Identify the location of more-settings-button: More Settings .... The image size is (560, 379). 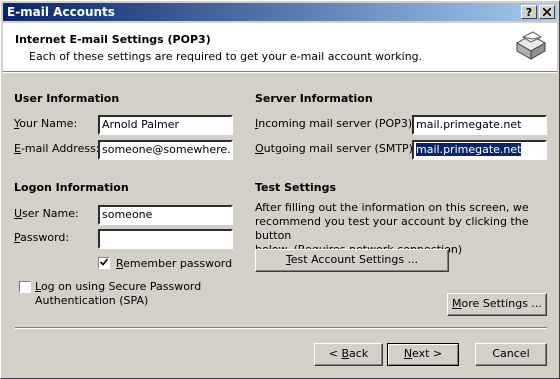
(497, 304).